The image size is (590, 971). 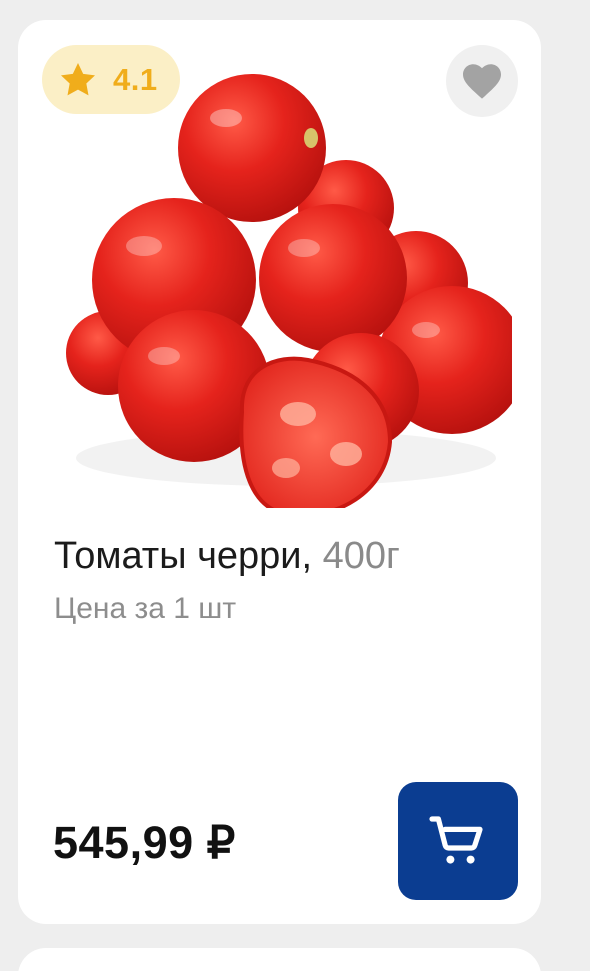 I want to click on star-icon, so click(x=78, y=78).